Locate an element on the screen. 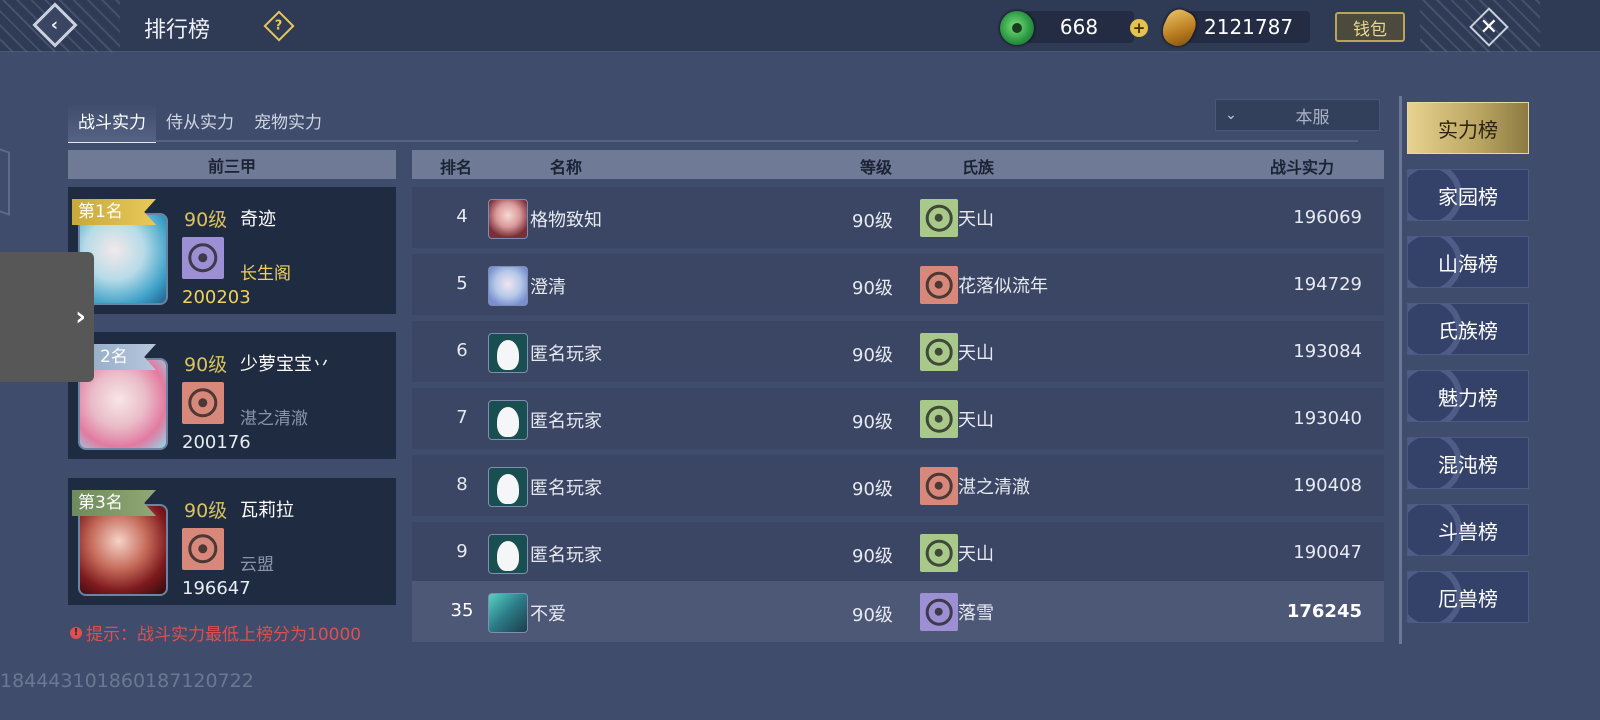 This screenshot has width=1600, height=720. edge-decoration is located at coordinates (5, 180).